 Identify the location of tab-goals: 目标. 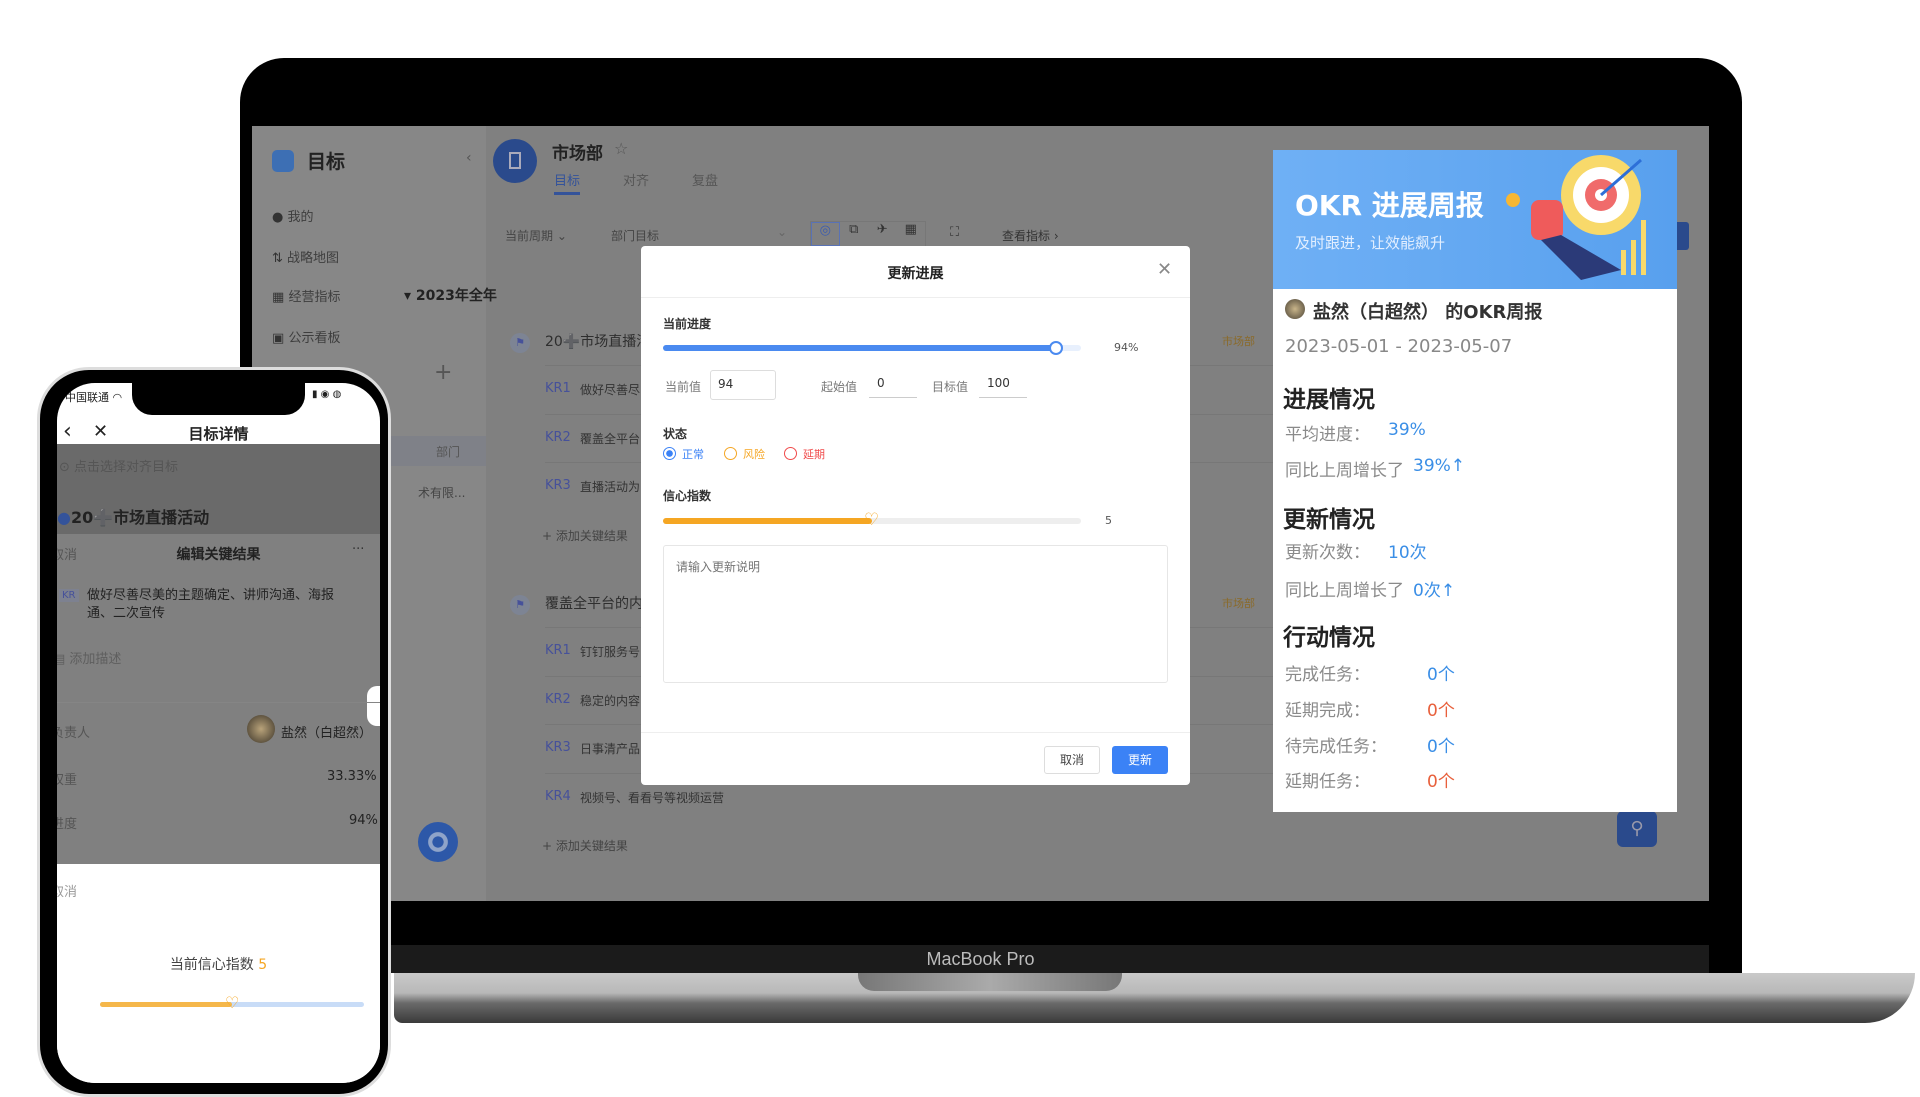
(567, 179).